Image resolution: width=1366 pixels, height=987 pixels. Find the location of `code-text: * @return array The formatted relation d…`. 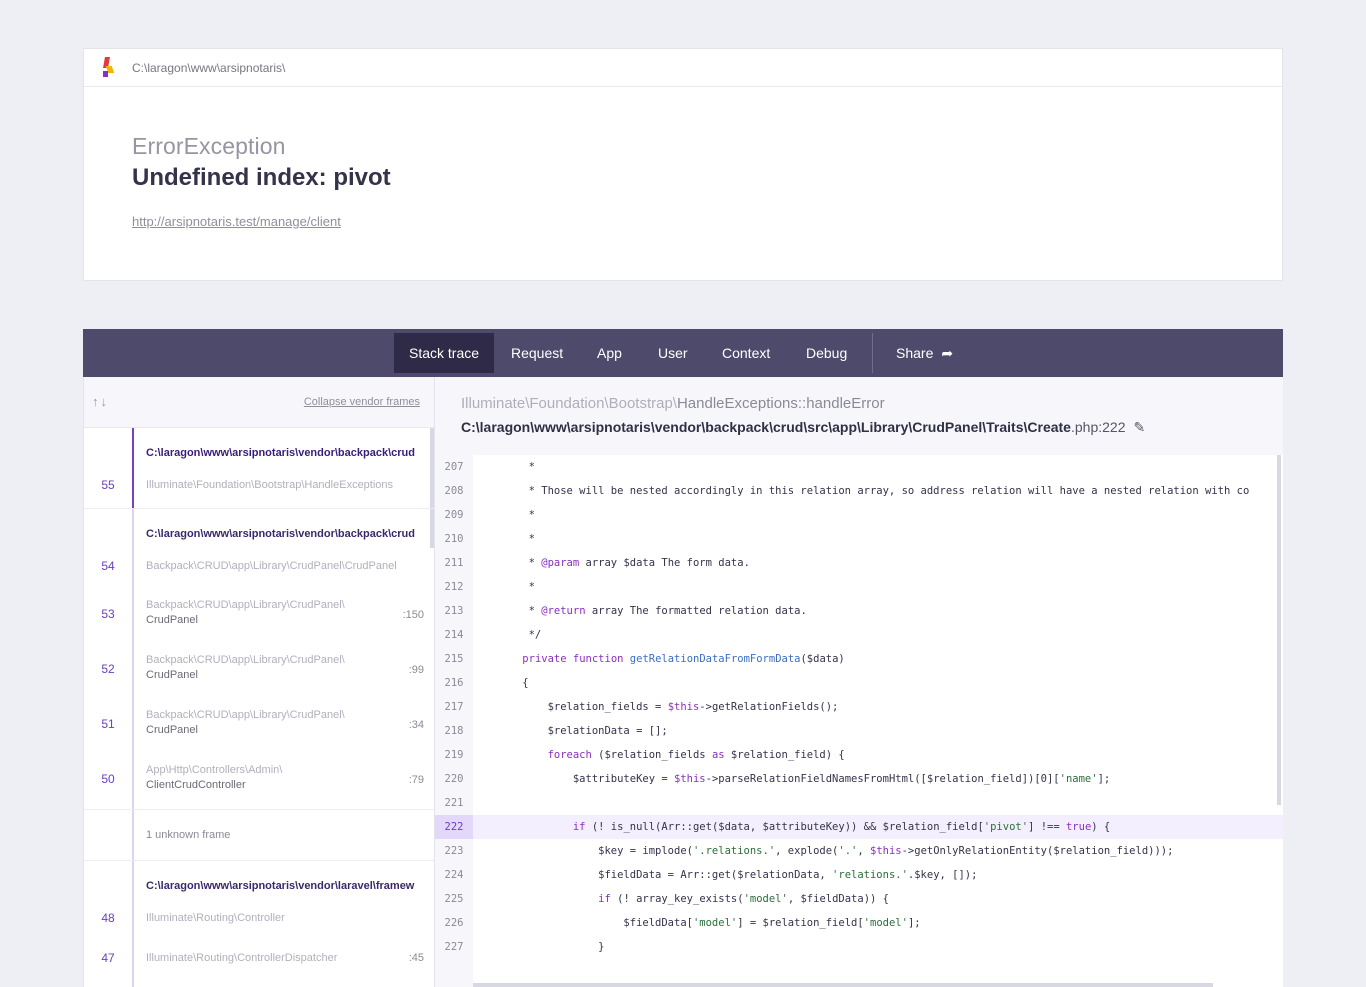

code-text: * @return array The formatted relation d… is located at coordinates (652, 611).